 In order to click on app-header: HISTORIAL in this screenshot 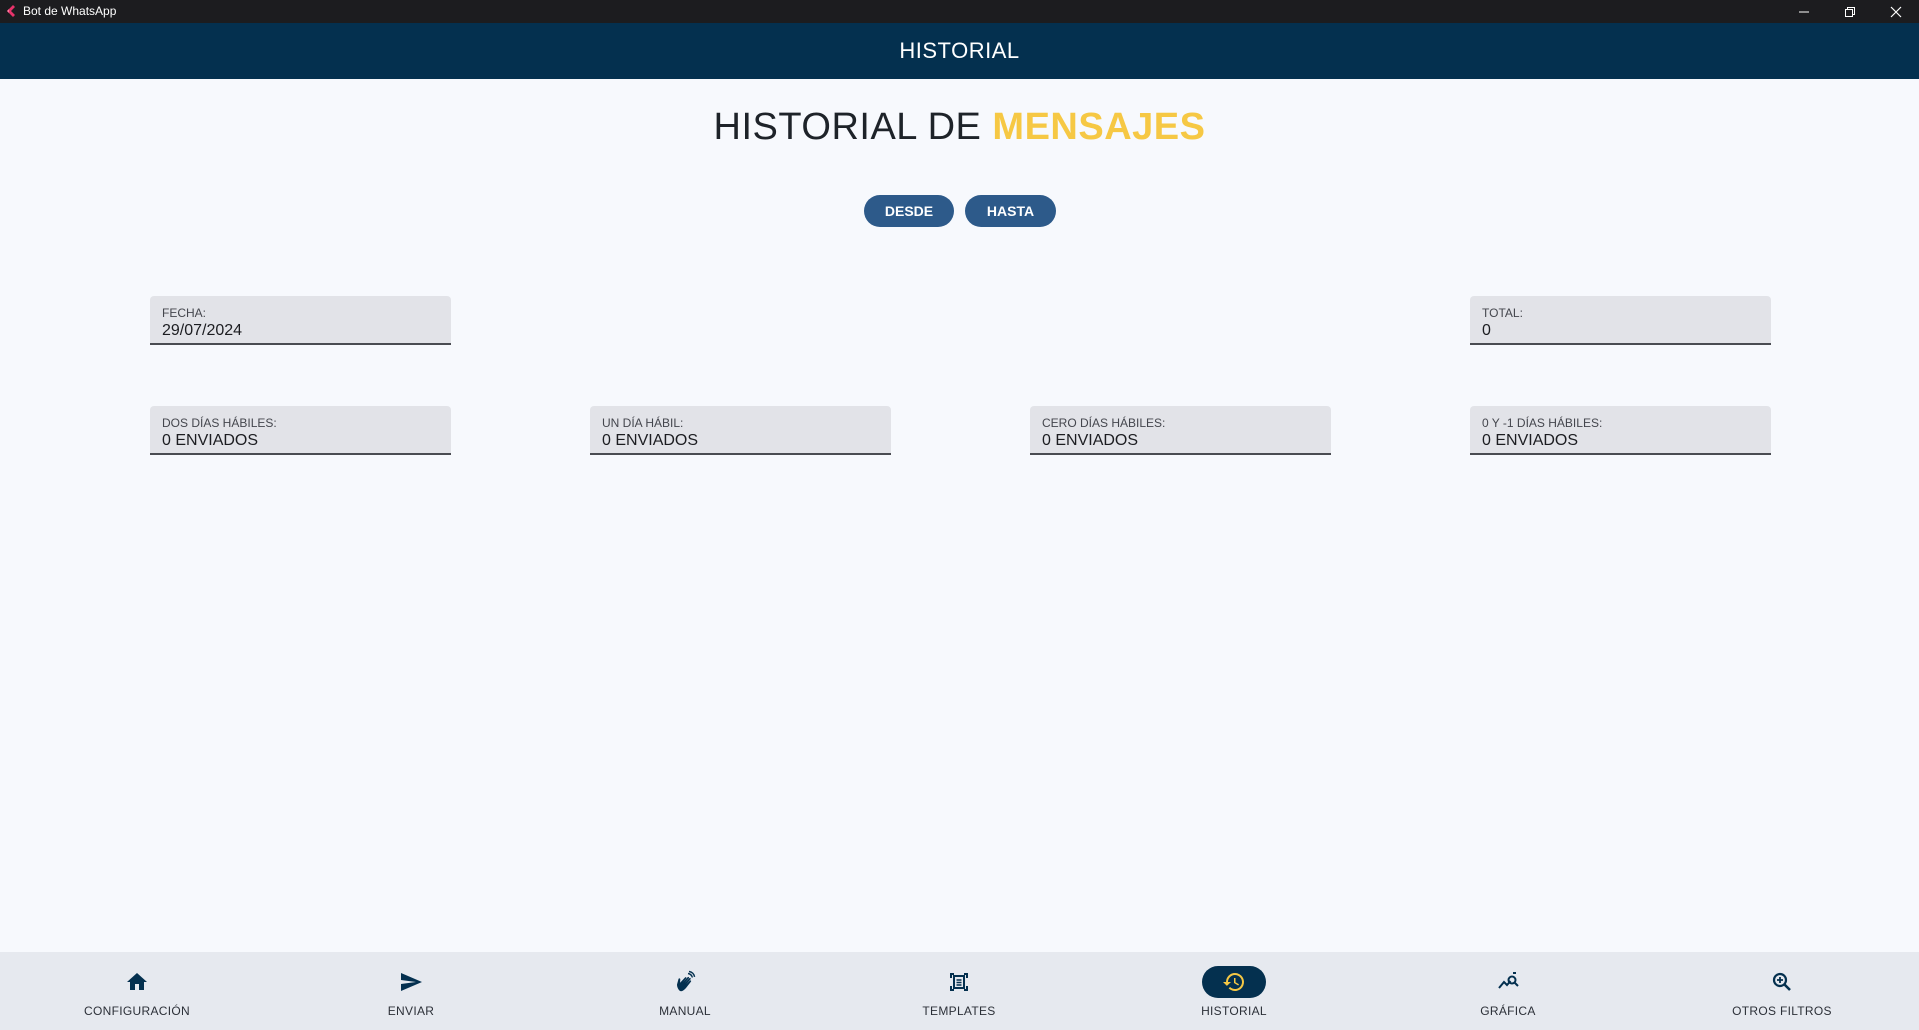, I will do `click(959, 51)`.